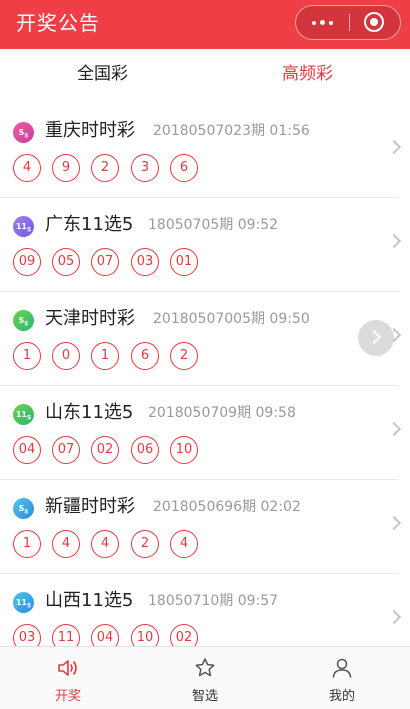  Describe the element at coordinates (66, 356) in the screenshot. I see `number-ball: 0` at that location.